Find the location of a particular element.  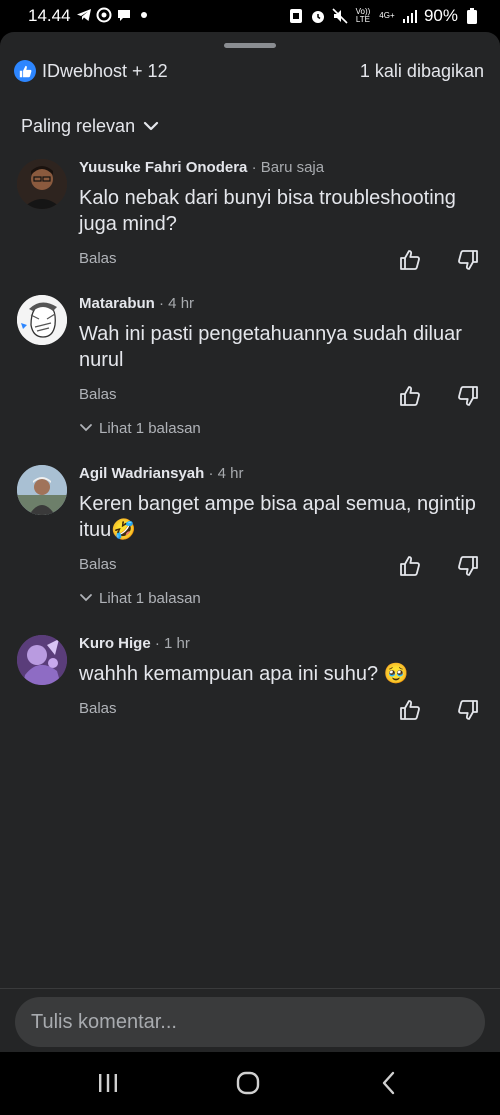

shares-count: 1 kali dibagikan is located at coordinates (422, 71).